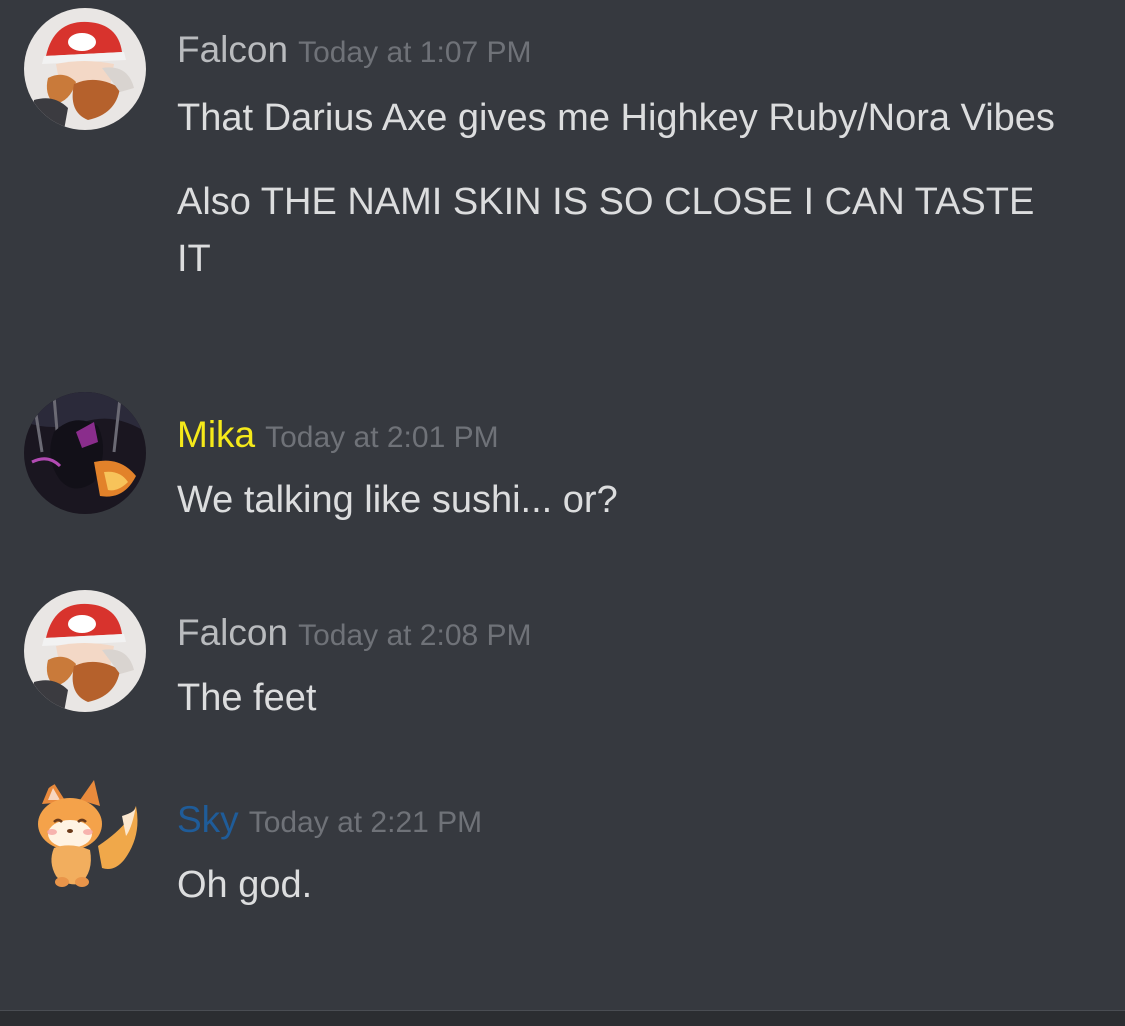  Describe the element at coordinates (627, 885) in the screenshot. I see `message-content: Oh god.` at that location.